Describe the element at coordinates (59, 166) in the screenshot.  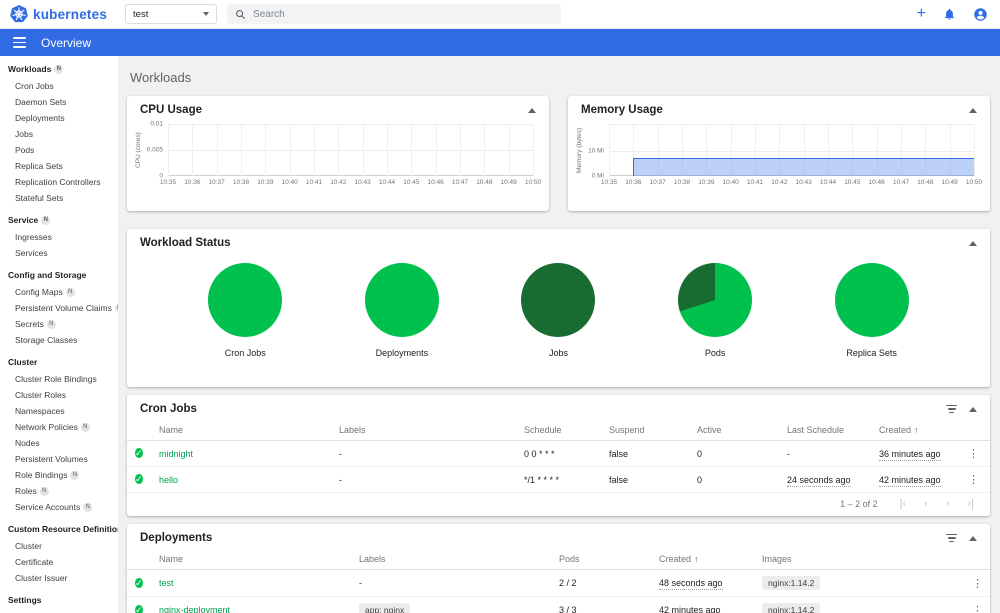
I see `sidebar-item-replica-sets: Replica Sets` at that location.